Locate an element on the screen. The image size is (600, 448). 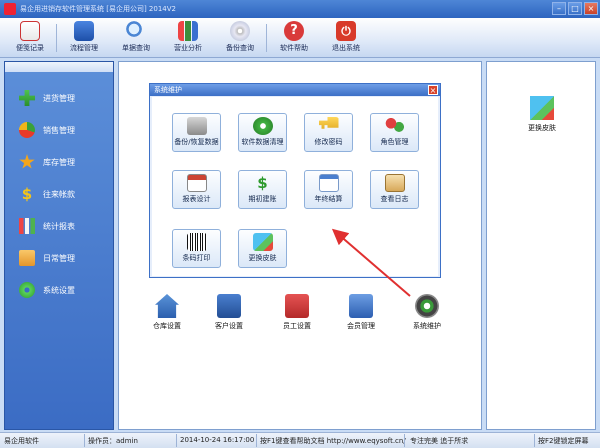
power-icon: ⏻ is located at coordinates (346, 31).